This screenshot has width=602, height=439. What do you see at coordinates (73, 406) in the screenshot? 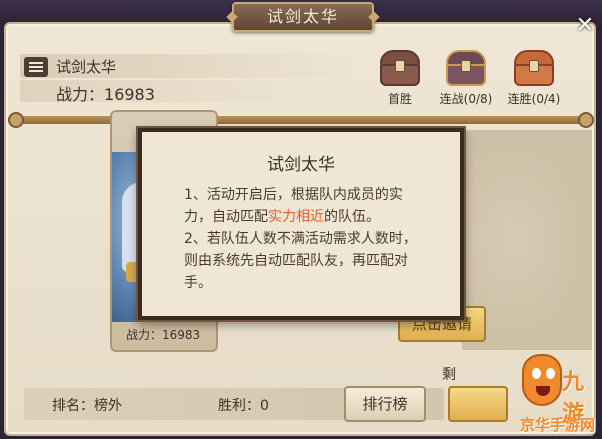
I see `rank-label: 排名：` at bounding box center [73, 406].